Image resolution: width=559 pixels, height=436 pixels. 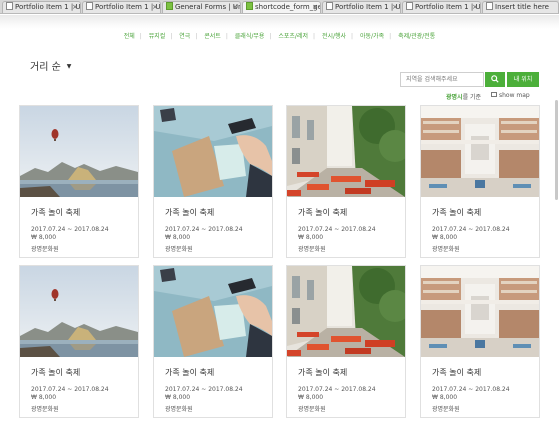 I want to click on category-item: 연극, so click(x=184, y=36).